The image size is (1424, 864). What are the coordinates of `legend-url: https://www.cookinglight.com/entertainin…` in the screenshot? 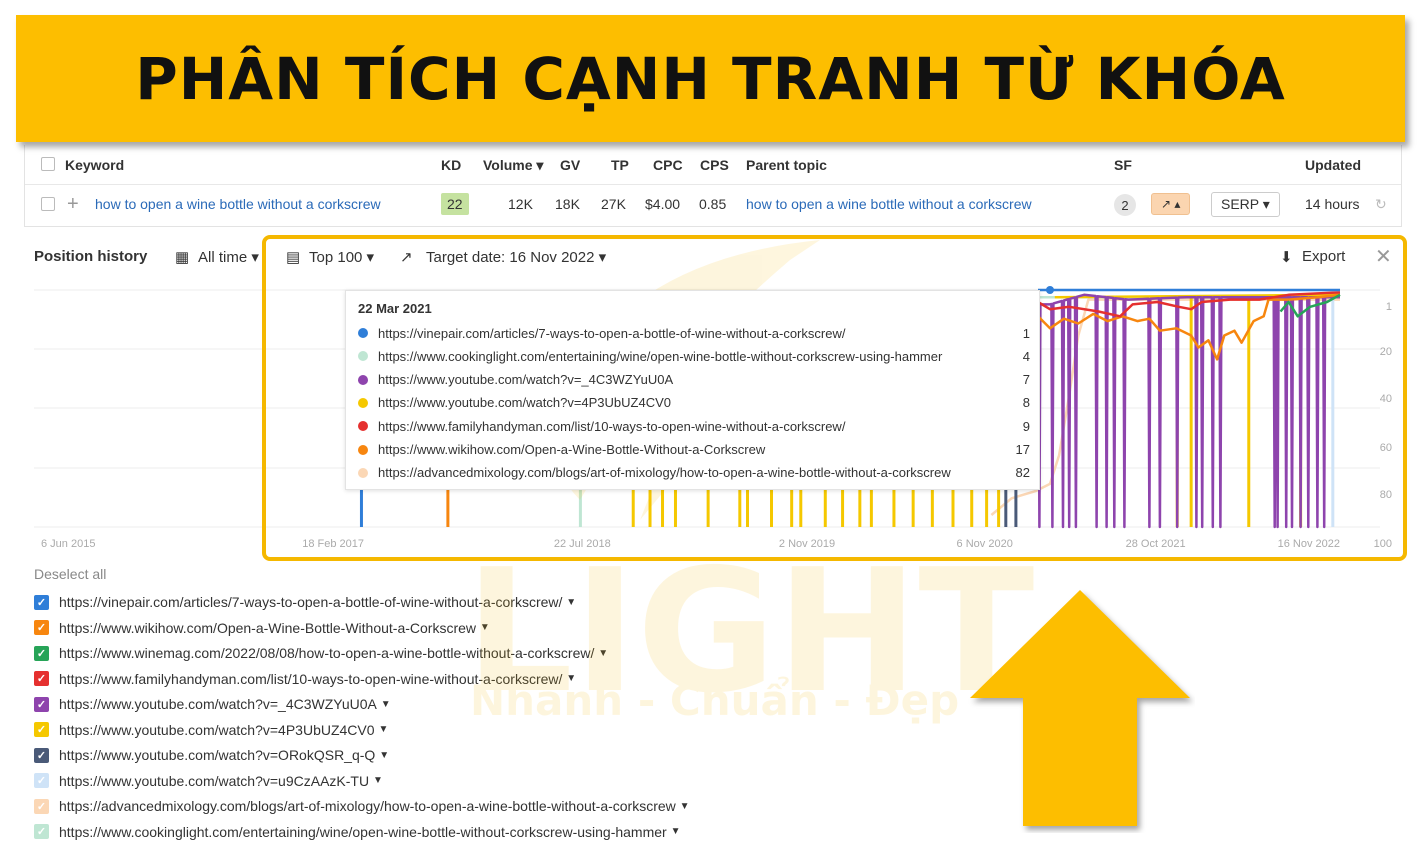 It's located at (363, 831).